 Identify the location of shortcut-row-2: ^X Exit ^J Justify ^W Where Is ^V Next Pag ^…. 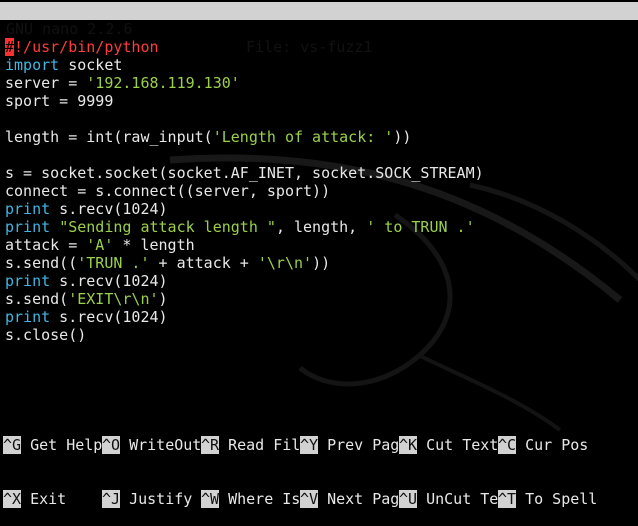
(319, 499).